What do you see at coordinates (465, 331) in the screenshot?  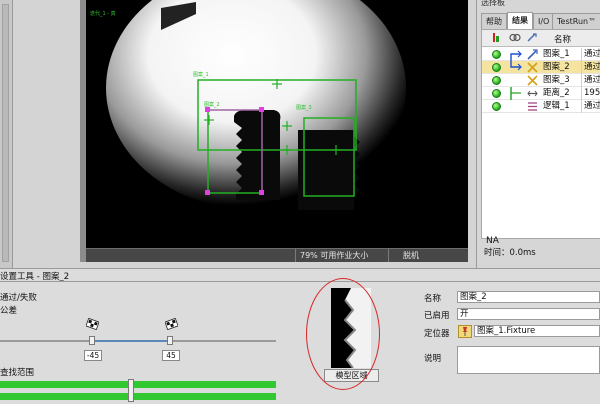 I see `pin-icon` at bounding box center [465, 331].